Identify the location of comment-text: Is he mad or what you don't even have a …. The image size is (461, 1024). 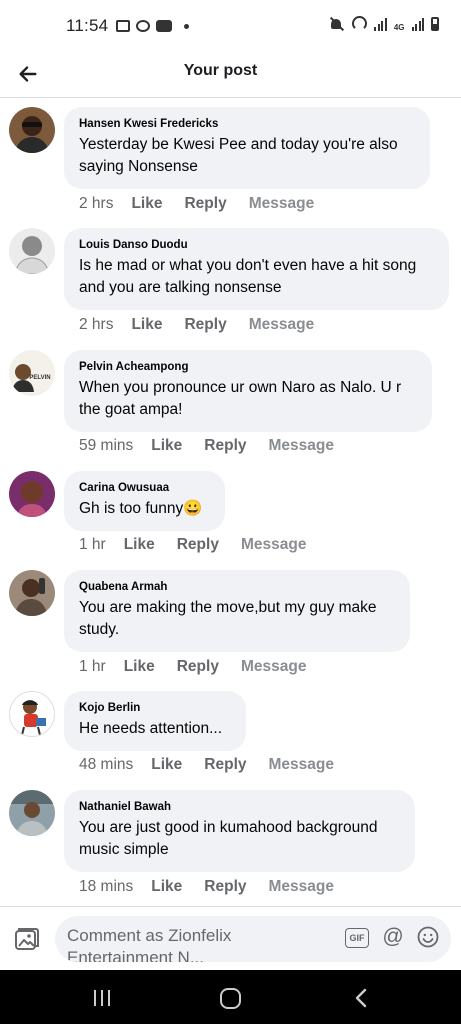
(248, 276).